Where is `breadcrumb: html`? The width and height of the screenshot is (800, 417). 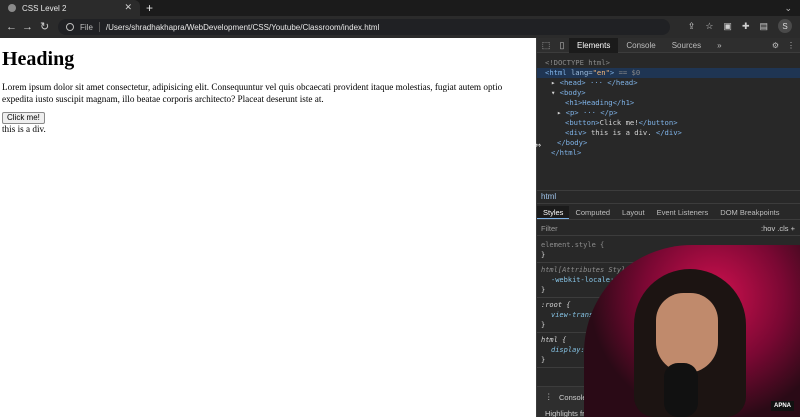
breadcrumb: html is located at coordinates (668, 197).